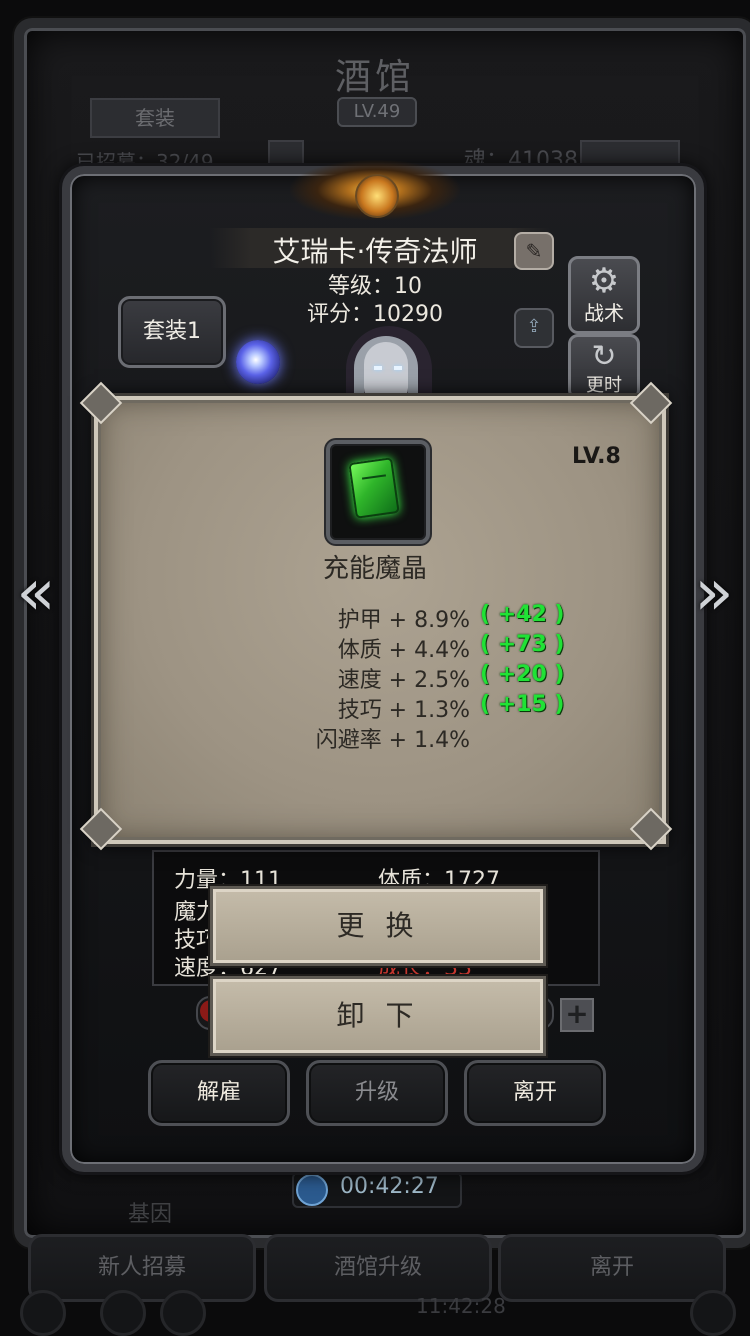 The height and width of the screenshot is (1336, 750). I want to click on attribute-skill: 技巧 + 1.3%, so click(403, 710).